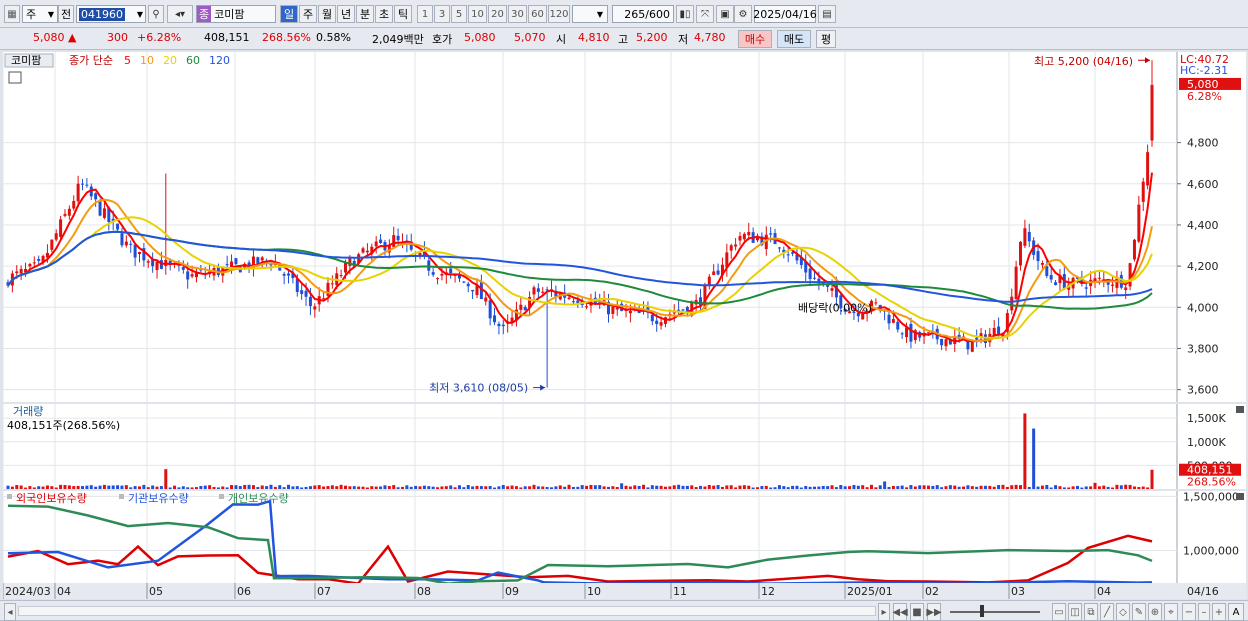 The image size is (1248, 621). I want to click on interval-tab: 30, so click(517, 14).